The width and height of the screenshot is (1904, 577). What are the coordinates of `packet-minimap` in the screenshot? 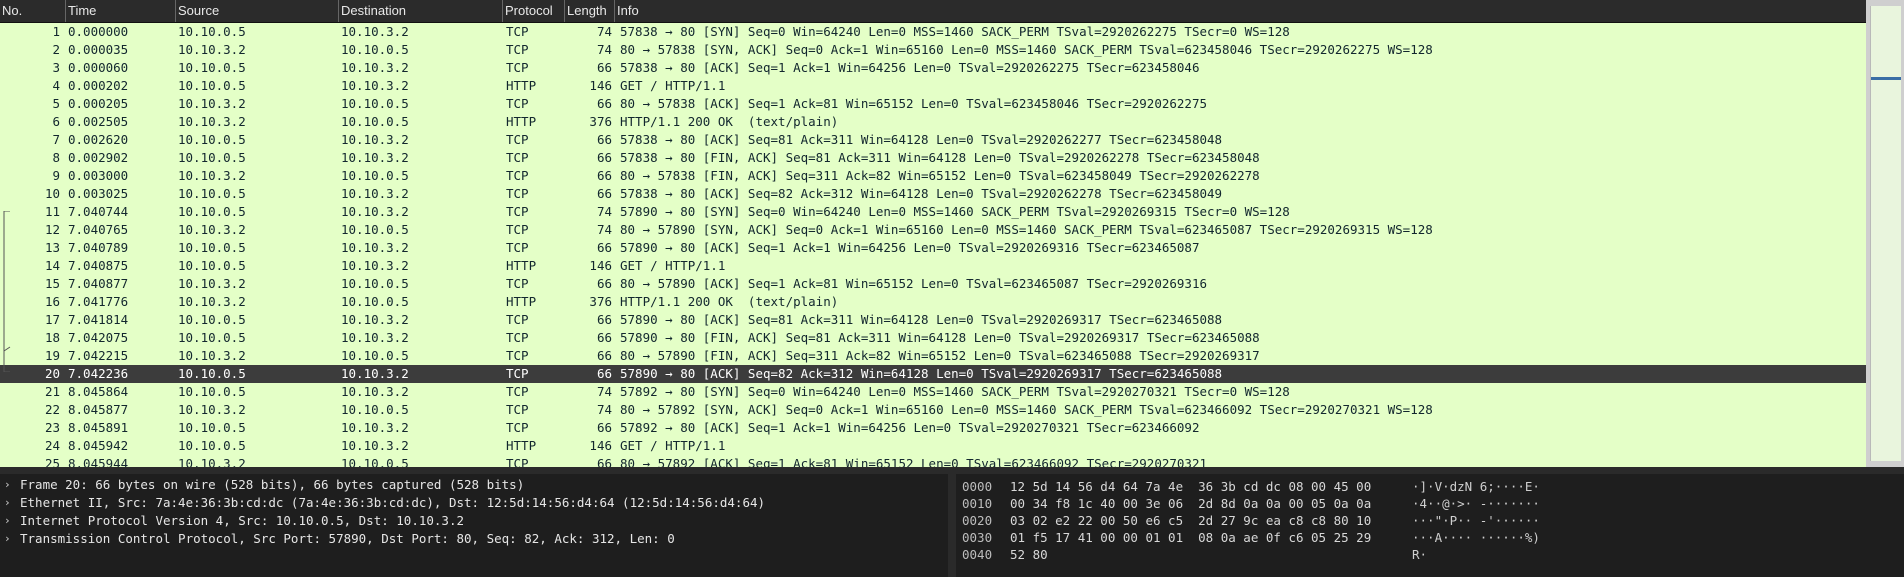 It's located at (1885, 233).